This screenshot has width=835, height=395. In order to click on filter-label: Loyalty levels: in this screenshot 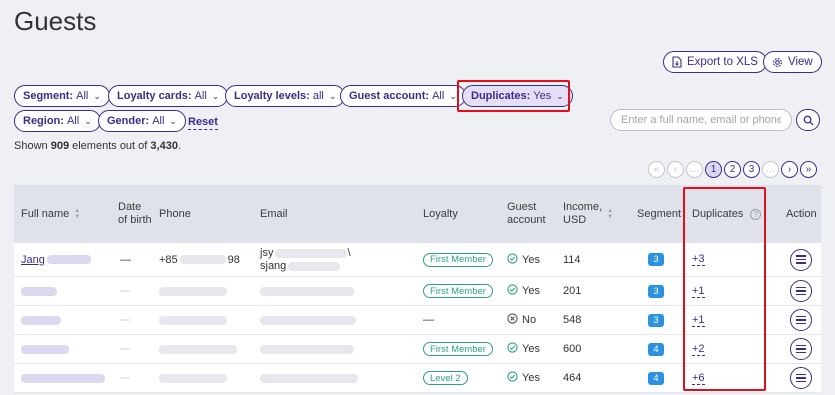, I will do `click(272, 96)`.